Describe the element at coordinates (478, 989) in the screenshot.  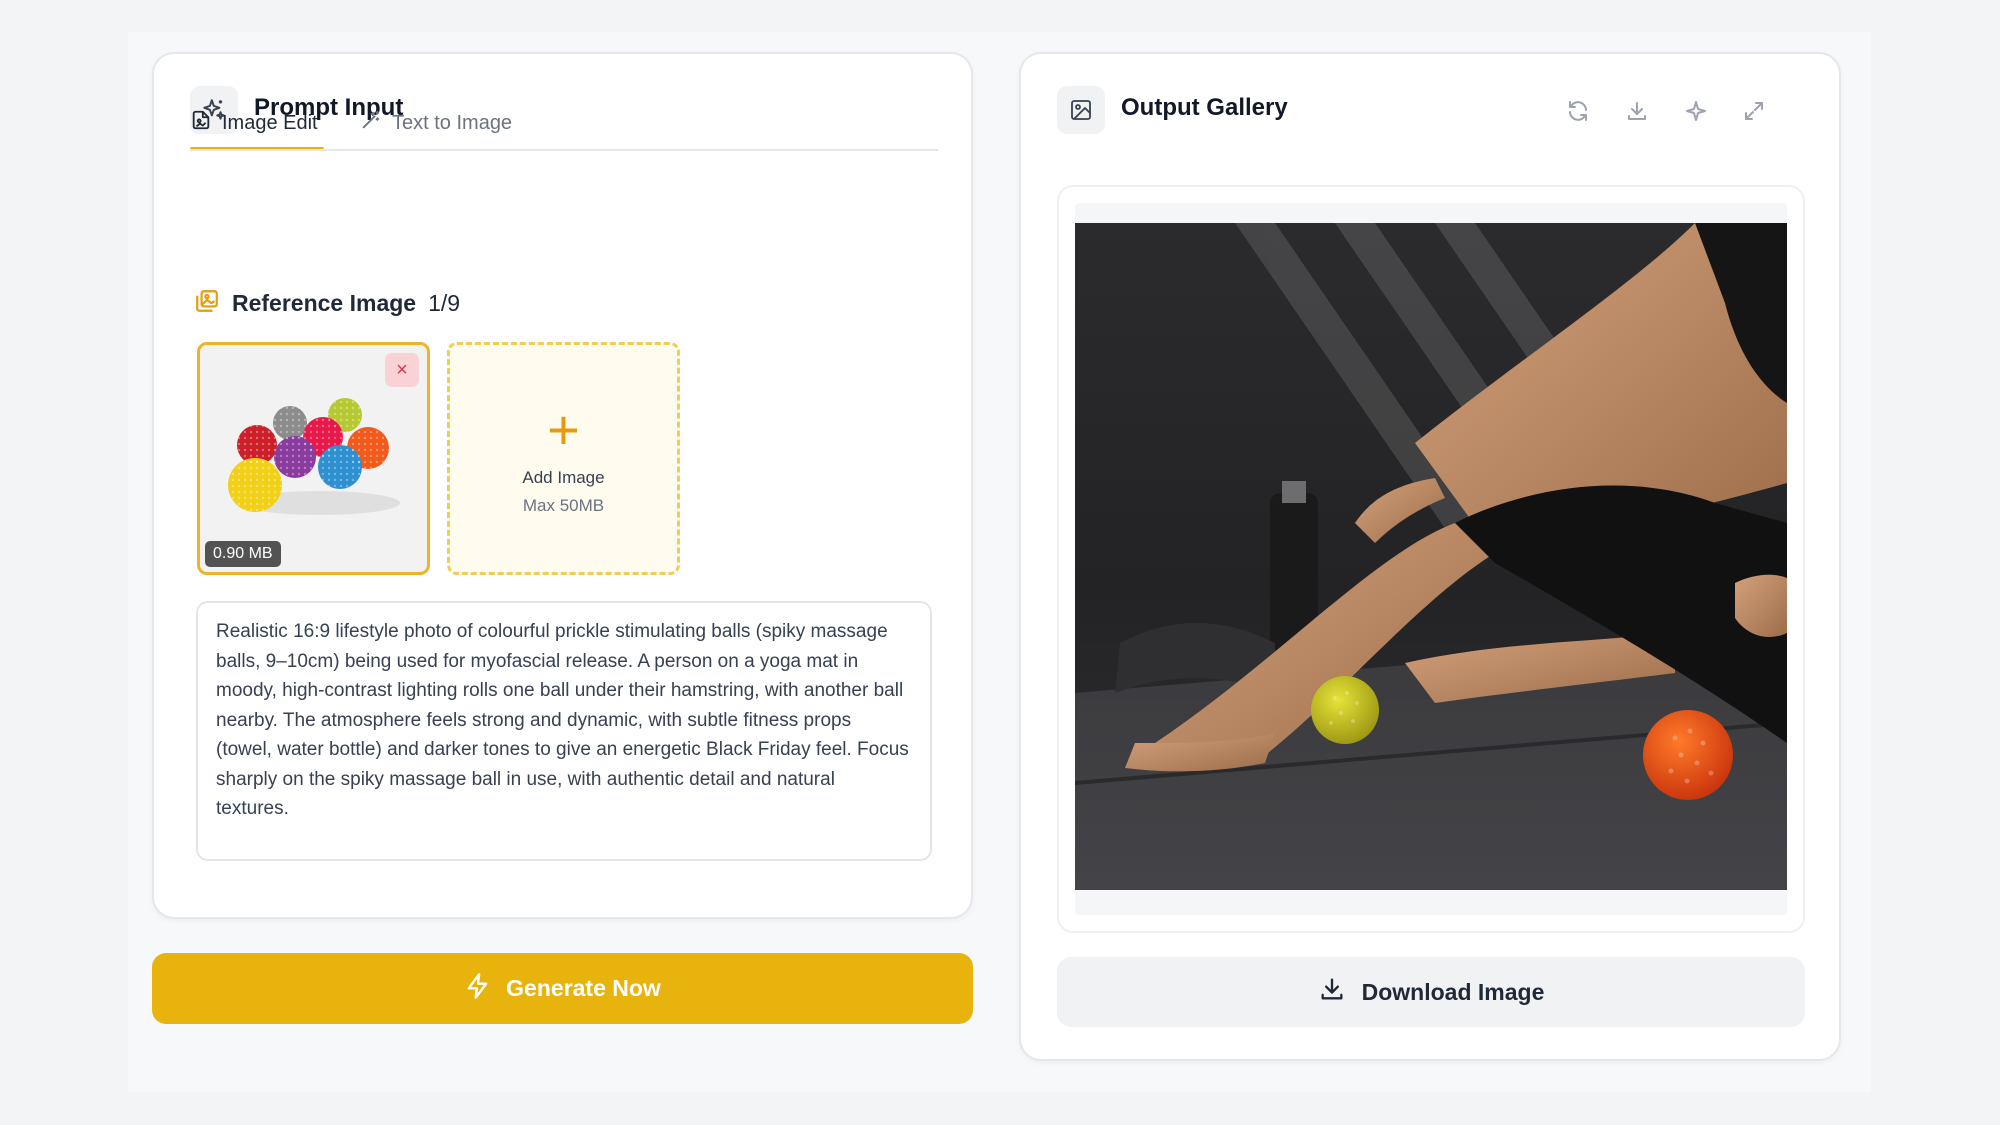
I see `lightning-icon` at that location.